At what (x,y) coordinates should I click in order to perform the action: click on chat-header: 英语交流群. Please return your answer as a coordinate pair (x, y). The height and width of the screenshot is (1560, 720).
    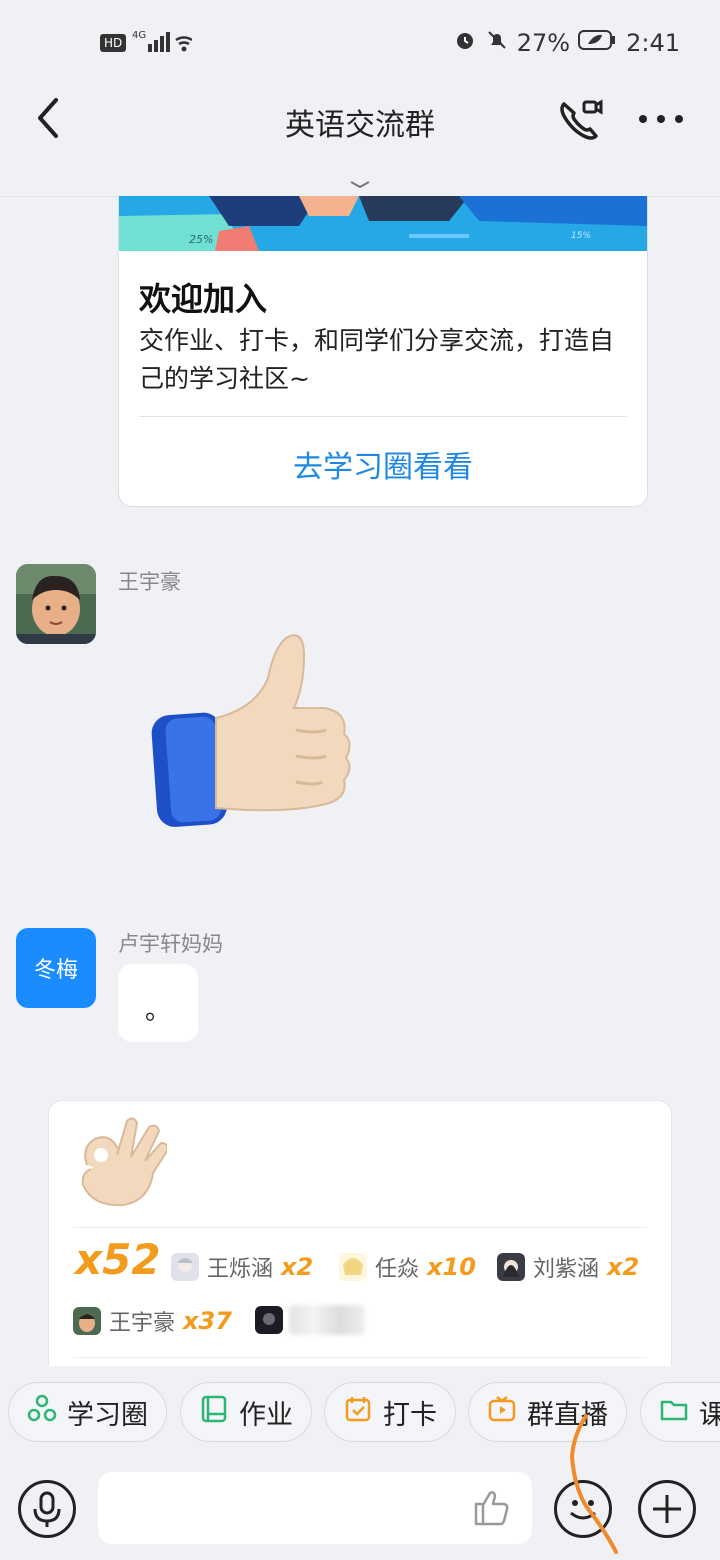
    Looking at the image, I should click on (360, 140).